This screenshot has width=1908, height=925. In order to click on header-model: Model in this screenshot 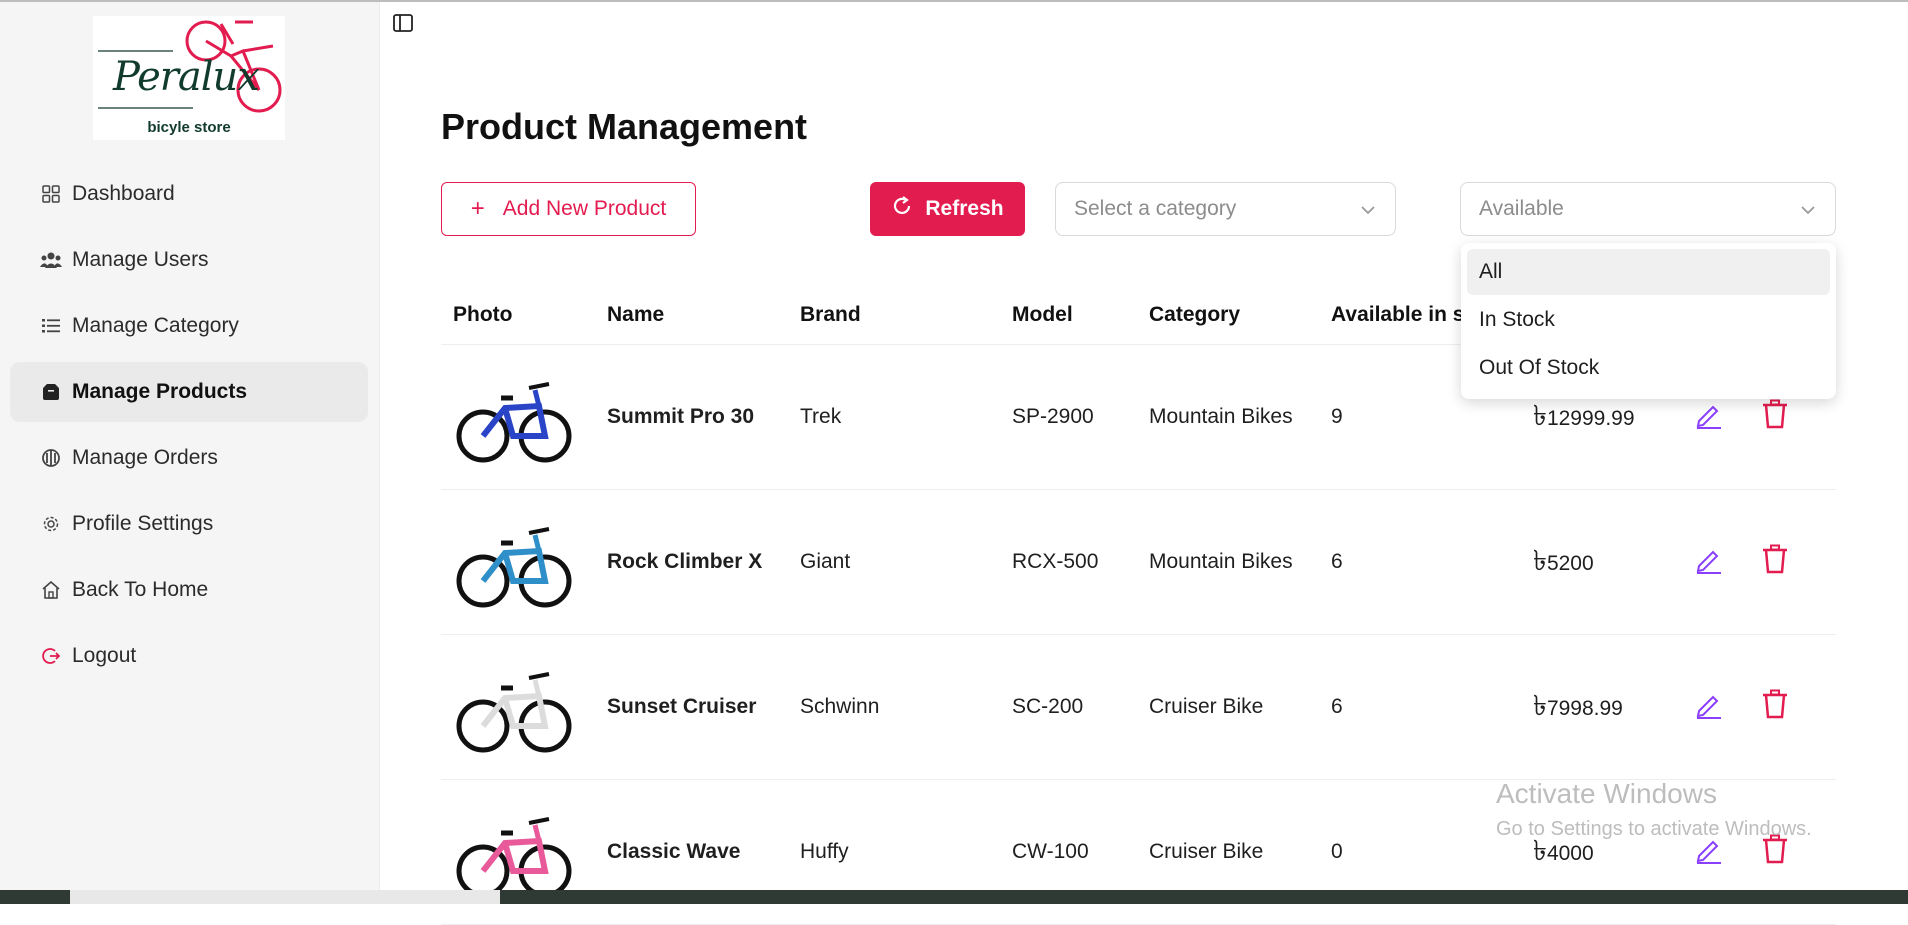, I will do `click(1080, 315)`.